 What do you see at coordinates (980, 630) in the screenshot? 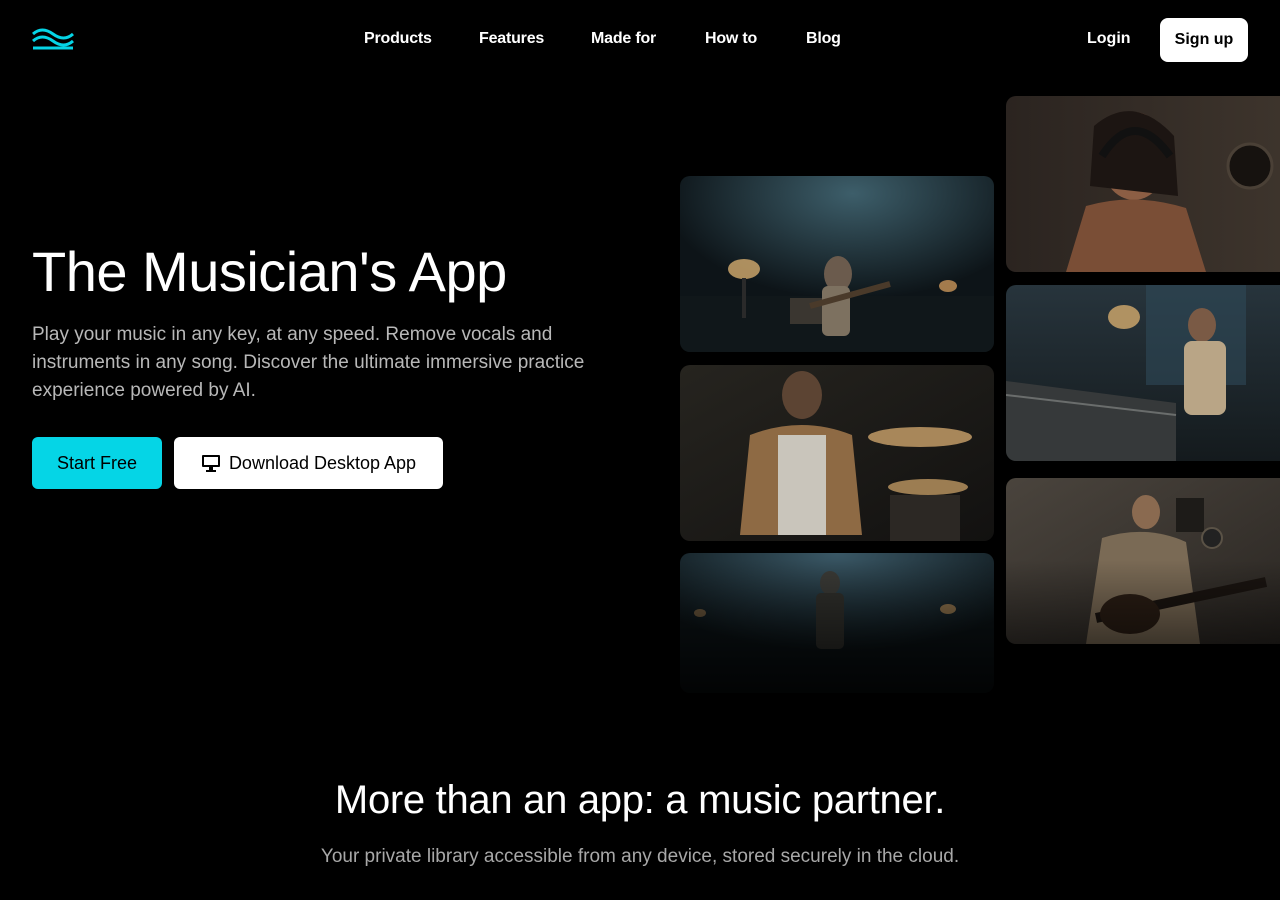
I see `tiles-fade-overlay` at bounding box center [980, 630].